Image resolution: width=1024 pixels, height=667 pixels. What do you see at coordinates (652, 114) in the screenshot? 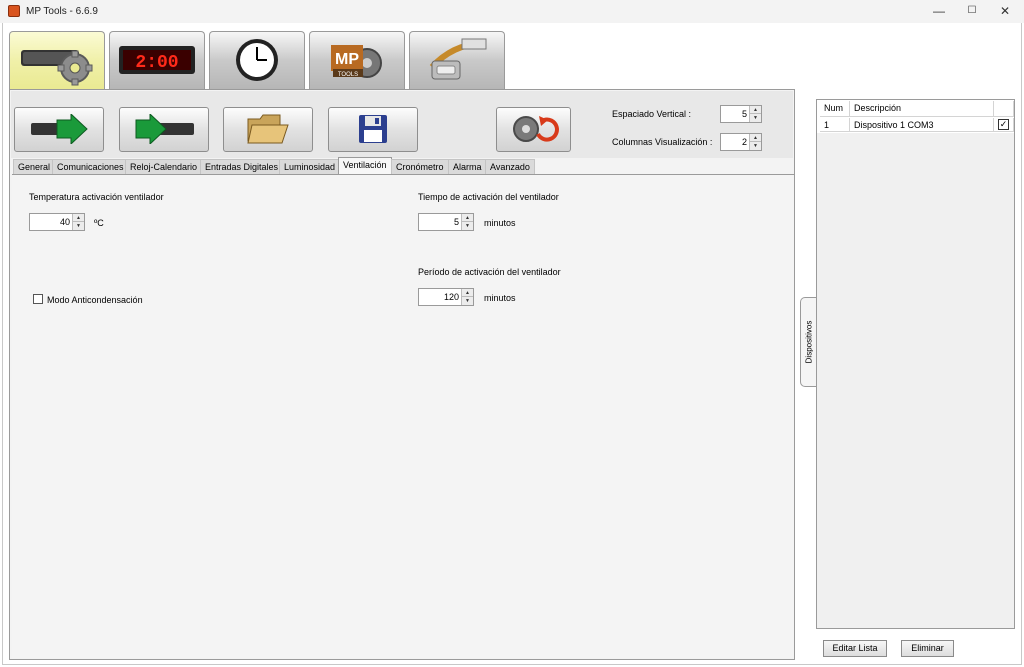
I see `vertical-spacing-label: Espaciado Vertical :` at bounding box center [652, 114].